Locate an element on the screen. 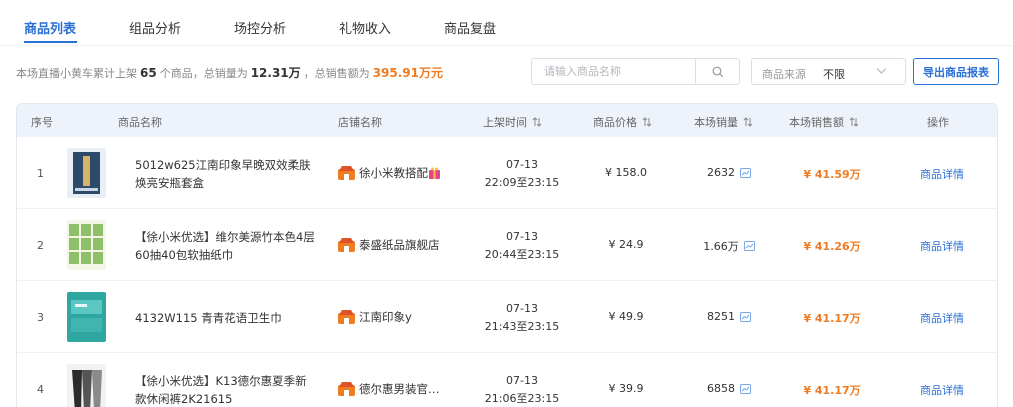  column-header-label: 上架时间 is located at coordinates (505, 122).